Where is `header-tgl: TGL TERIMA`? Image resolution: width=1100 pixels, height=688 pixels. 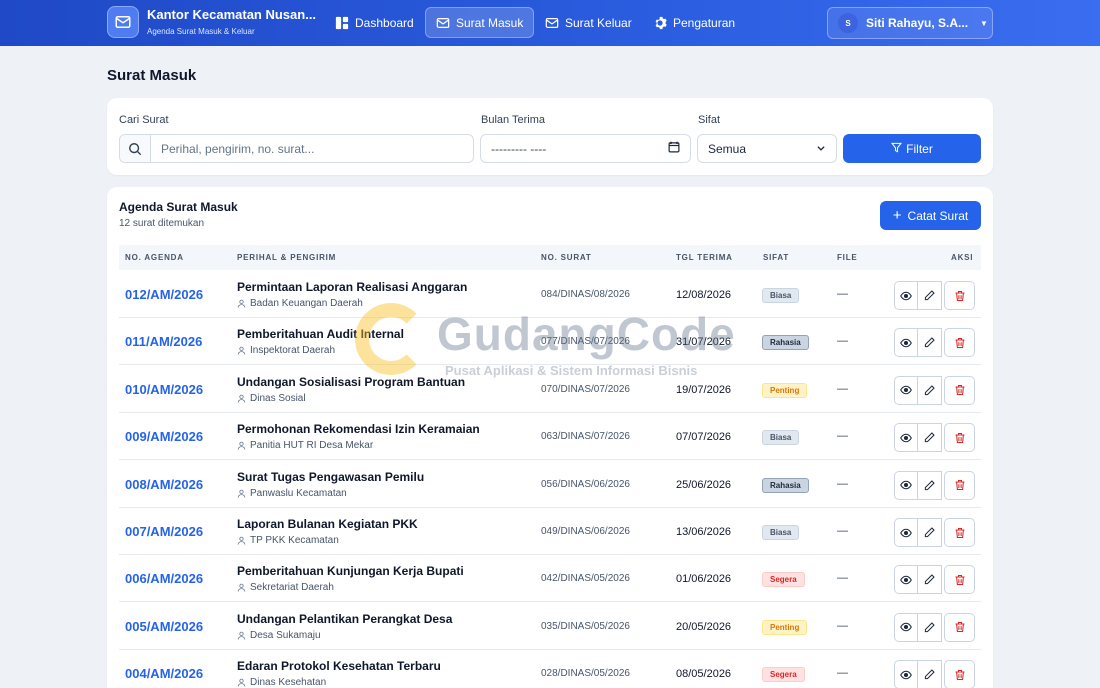 header-tgl: TGL TERIMA is located at coordinates (704, 257).